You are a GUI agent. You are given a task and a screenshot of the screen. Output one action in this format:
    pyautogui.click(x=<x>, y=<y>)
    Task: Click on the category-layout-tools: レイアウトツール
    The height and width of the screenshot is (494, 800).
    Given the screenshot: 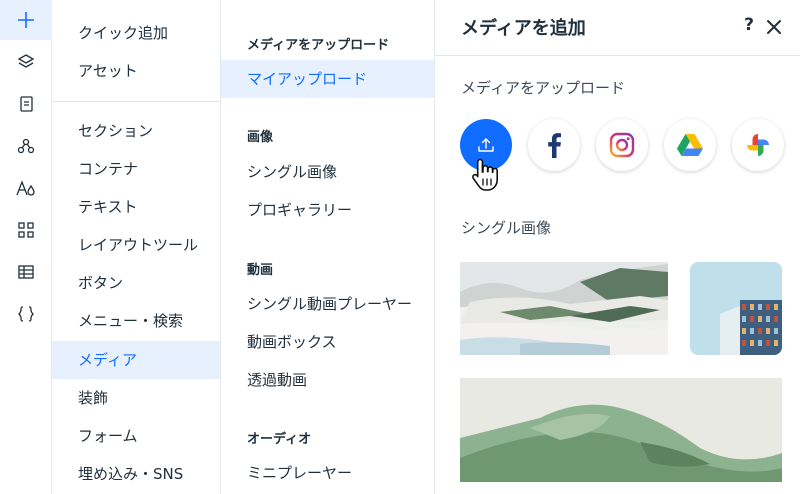 What is the action you would take?
    pyautogui.click(x=136, y=245)
    